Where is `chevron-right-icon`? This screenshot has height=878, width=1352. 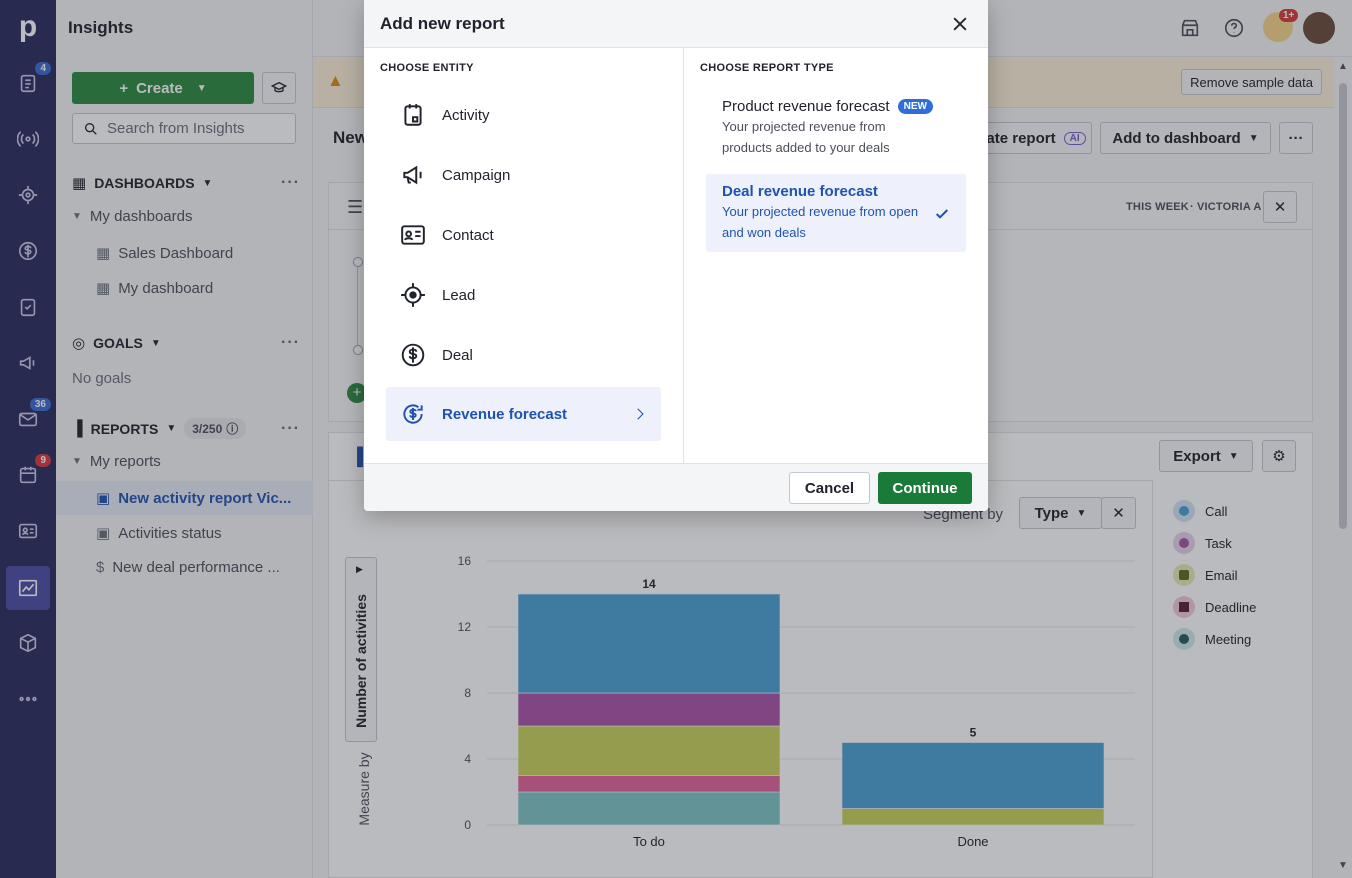
chevron-right-icon is located at coordinates (640, 414).